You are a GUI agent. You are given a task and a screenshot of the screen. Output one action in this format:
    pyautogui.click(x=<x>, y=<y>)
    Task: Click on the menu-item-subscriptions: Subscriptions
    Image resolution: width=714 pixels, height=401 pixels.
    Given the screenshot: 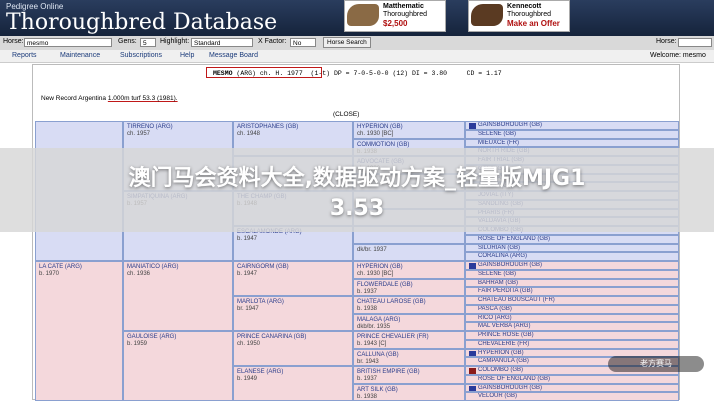 What is the action you would take?
    pyautogui.click(x=141, y=55)
    